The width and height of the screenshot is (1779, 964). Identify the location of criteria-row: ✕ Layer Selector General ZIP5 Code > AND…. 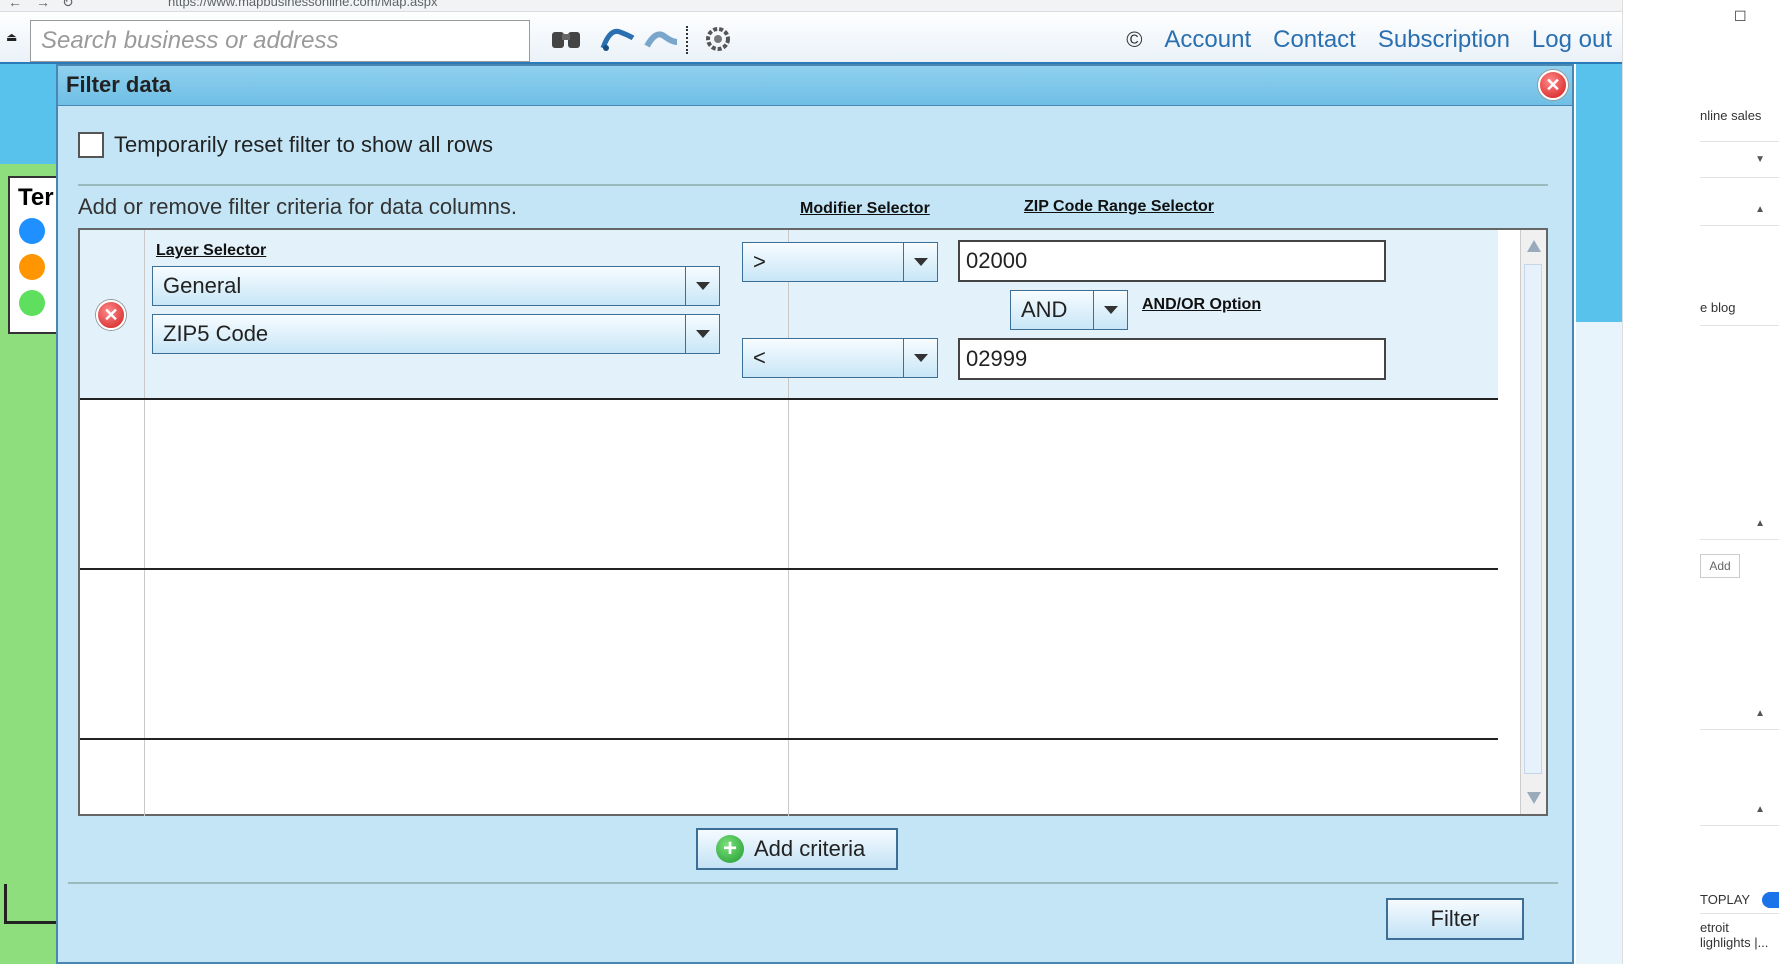
(789, 315).